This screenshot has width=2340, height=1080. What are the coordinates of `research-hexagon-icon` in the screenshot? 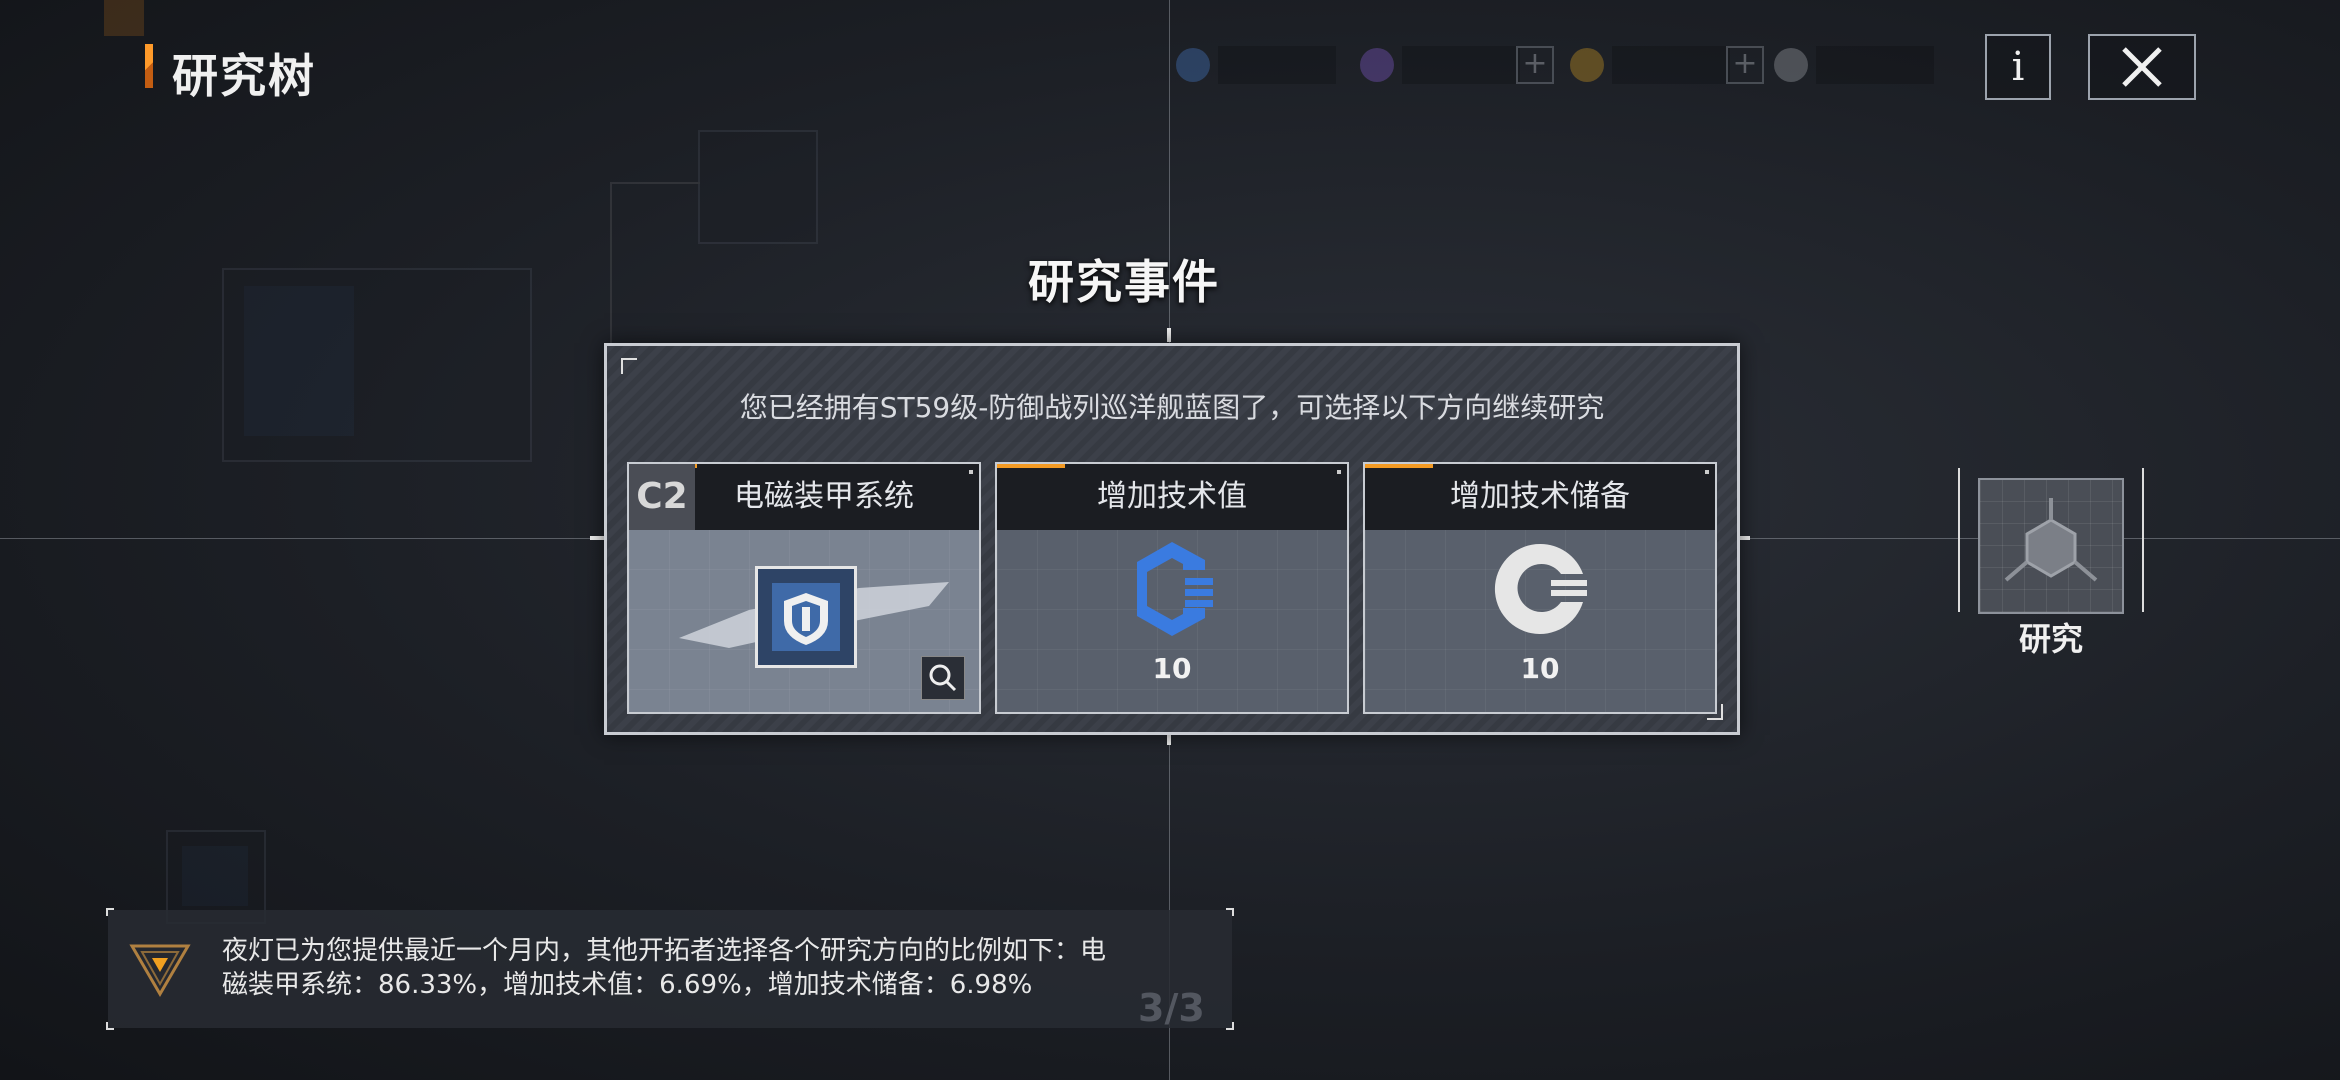 It's located at (2051, 540).